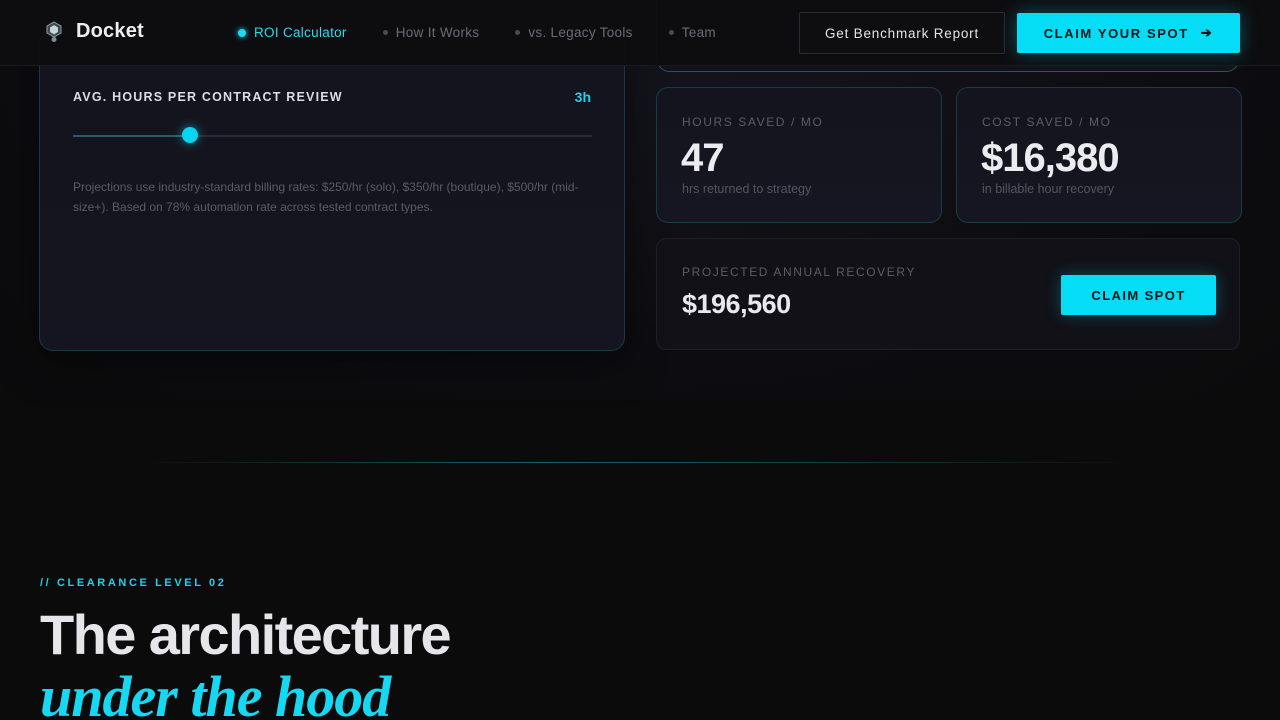 The width and height of the screenshot is (1280, 720). I want to click on hours-slider-thumb, so click(189, 135).